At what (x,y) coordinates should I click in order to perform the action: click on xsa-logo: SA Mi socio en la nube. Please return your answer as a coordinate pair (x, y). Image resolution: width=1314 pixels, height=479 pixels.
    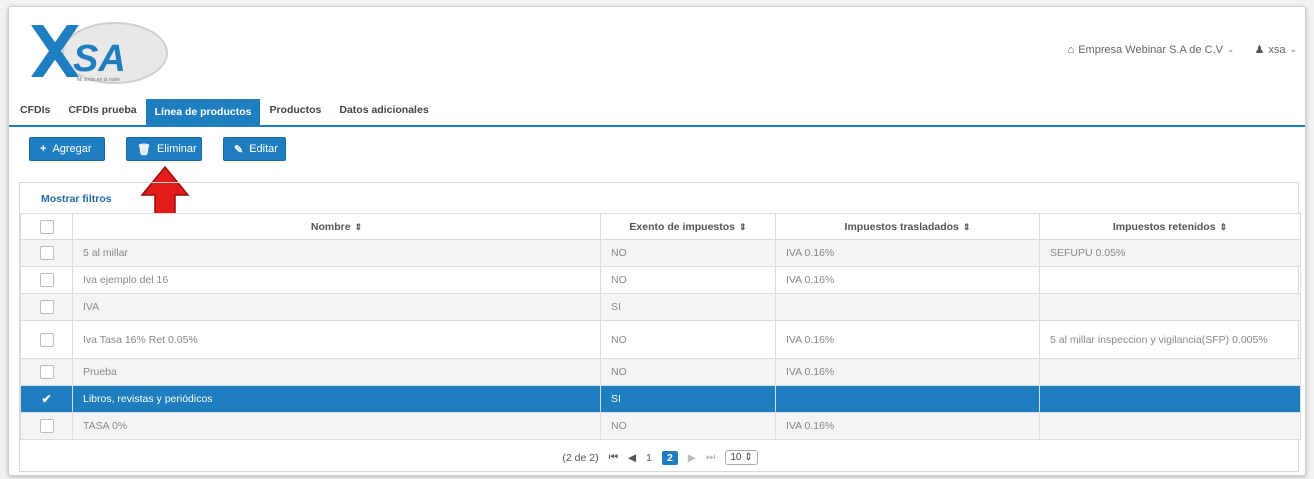
    Looking at the image, I should click on (99, 53).